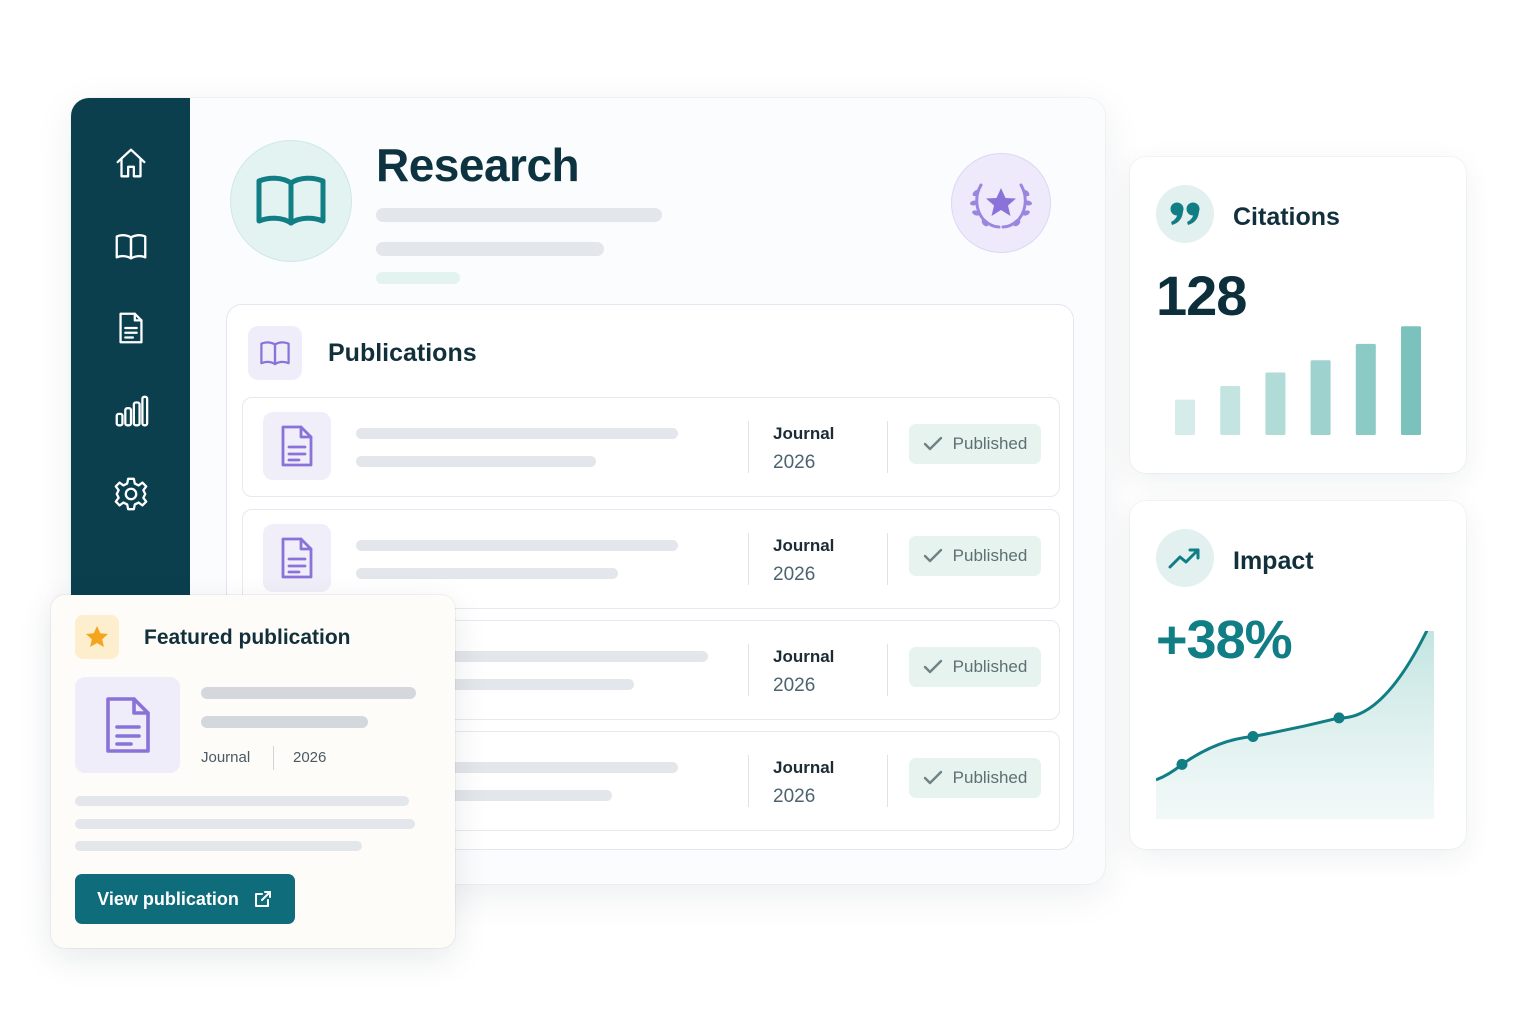 Image resolution: width=1536 pixels, height=1024 pixels. What do you see at coordinates (310, 757) in the screenshot?
I see `featured-year: 2026` at bounding box center [310, 757].